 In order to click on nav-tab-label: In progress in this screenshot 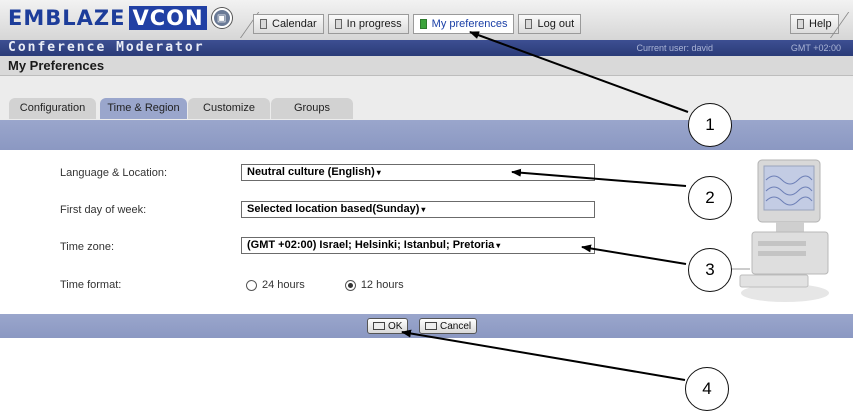, I will do `click(374, 24)`.